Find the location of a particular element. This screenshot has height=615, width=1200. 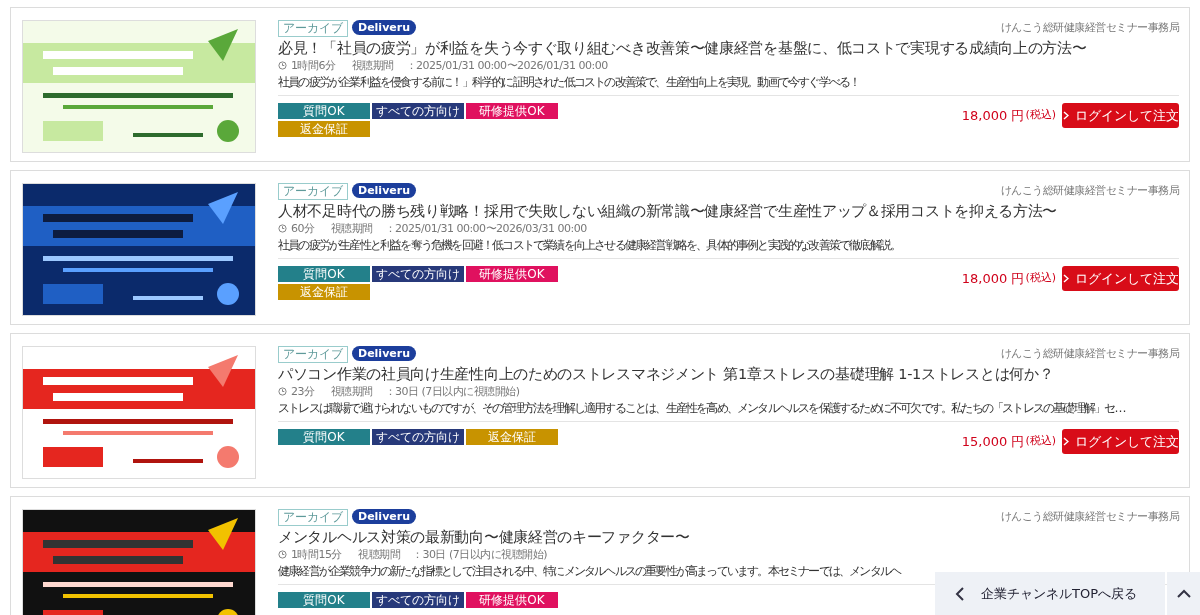

viewing-period: ：2025/01/31 00:00〜2026/03/31 00:00 is located at coordinates (485, 228).